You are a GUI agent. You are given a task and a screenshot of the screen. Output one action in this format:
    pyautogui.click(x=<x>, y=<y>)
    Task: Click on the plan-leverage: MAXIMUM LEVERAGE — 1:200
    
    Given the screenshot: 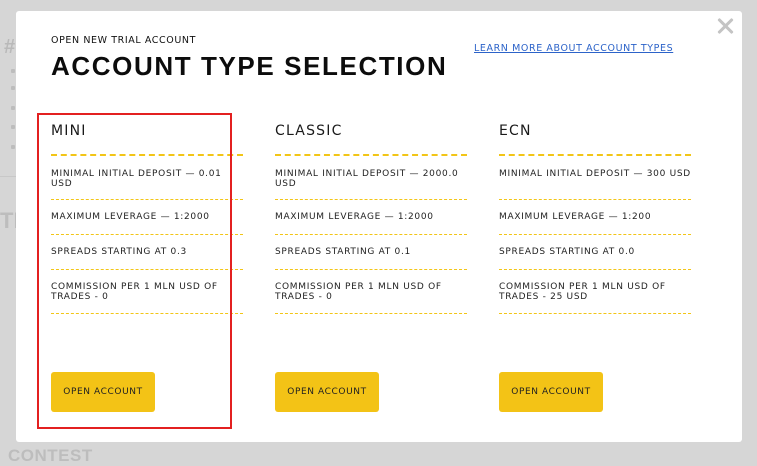 What is the action you would take?
    pyautogui.click(x=595, y=217)
    